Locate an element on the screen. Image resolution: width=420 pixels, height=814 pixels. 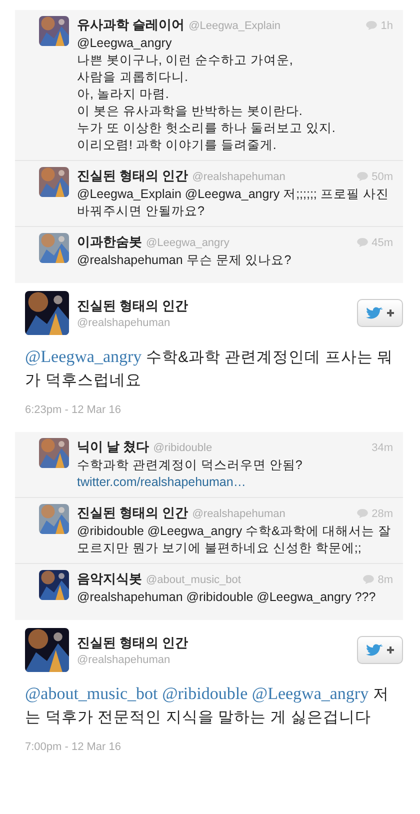
reply-time: 34m is located at coordinates (382, 448).